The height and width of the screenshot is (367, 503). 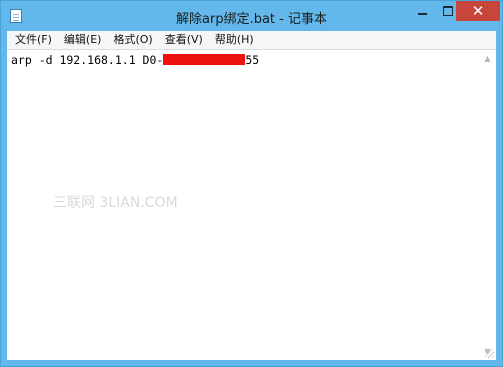 I want to click on minimize-button, so click(x=422, y=11).